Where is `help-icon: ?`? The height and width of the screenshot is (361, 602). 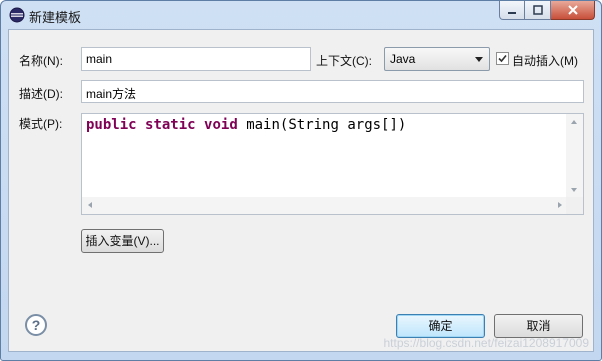 help-icon: ? is located at coordinates (36, 325).